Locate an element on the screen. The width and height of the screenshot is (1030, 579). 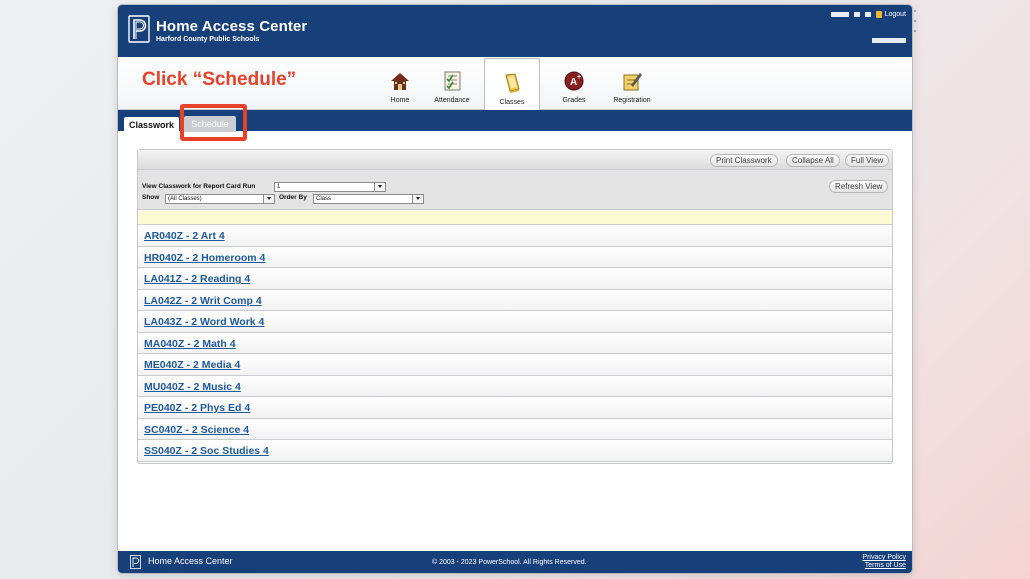
class-link: ME040Z - 2 Media 4 is located at coordinates (192, 365).